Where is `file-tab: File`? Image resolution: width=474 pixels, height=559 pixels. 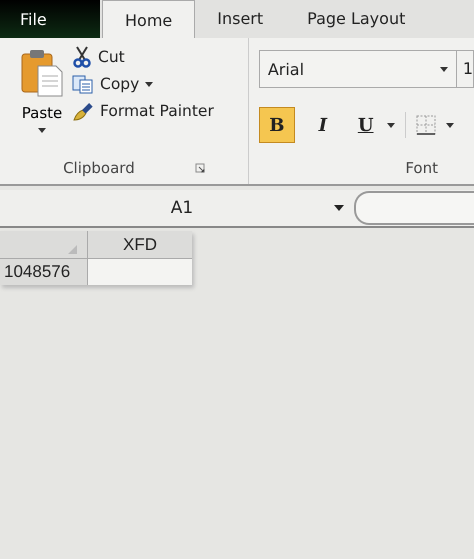
file-tab: File is located at coordinates (50, 19).